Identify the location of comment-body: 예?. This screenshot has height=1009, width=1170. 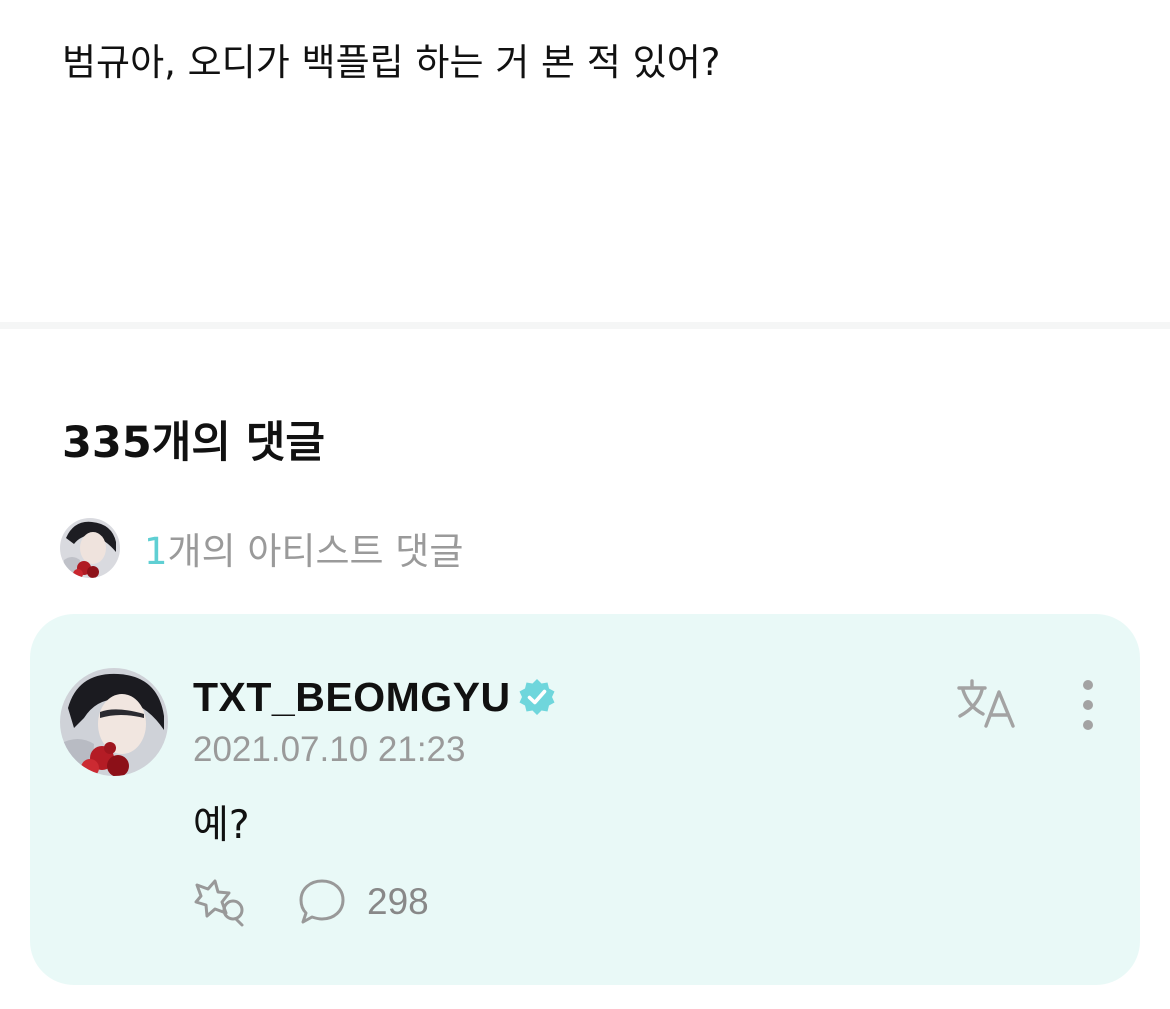
(221, 825).